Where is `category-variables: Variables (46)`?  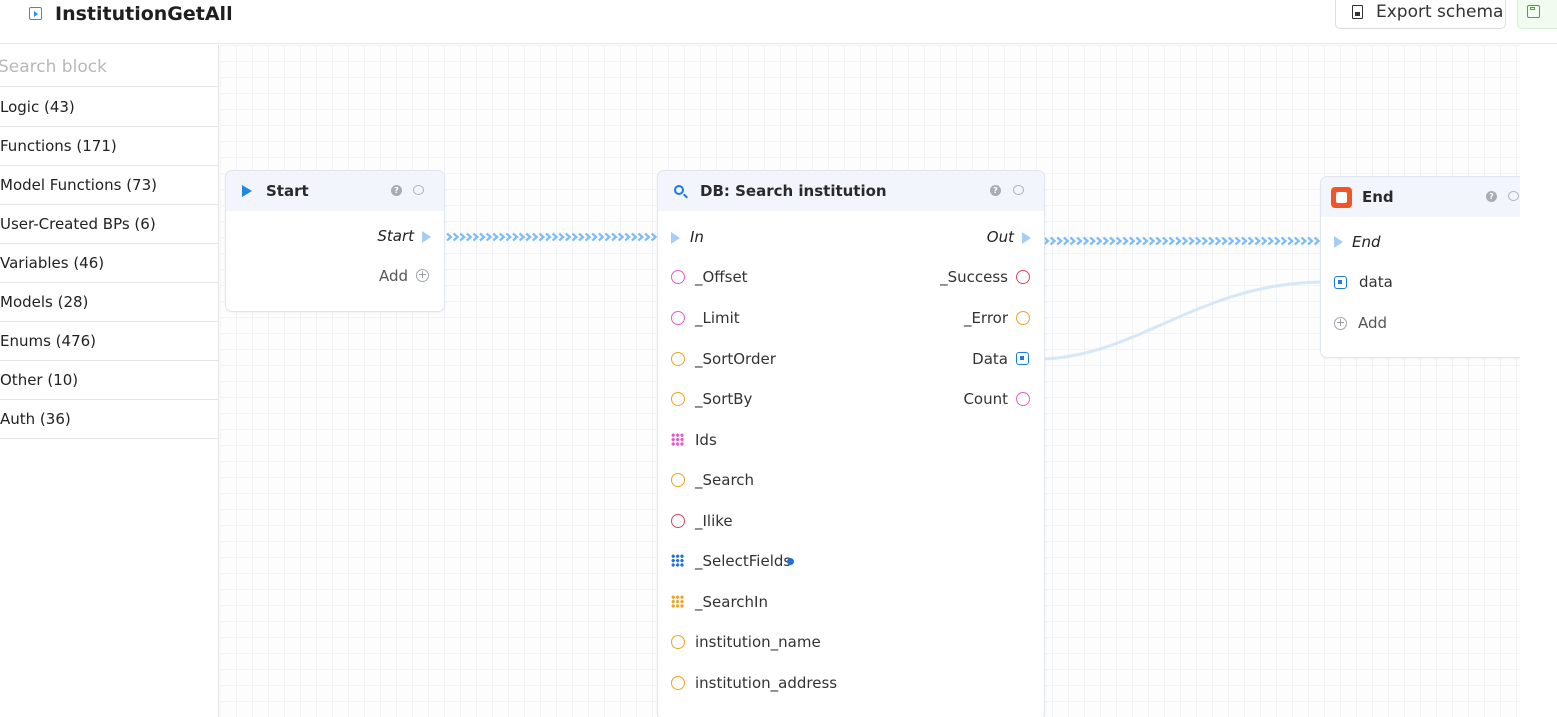
category-variables: Variables (46) is located at coordinates (109, 263).